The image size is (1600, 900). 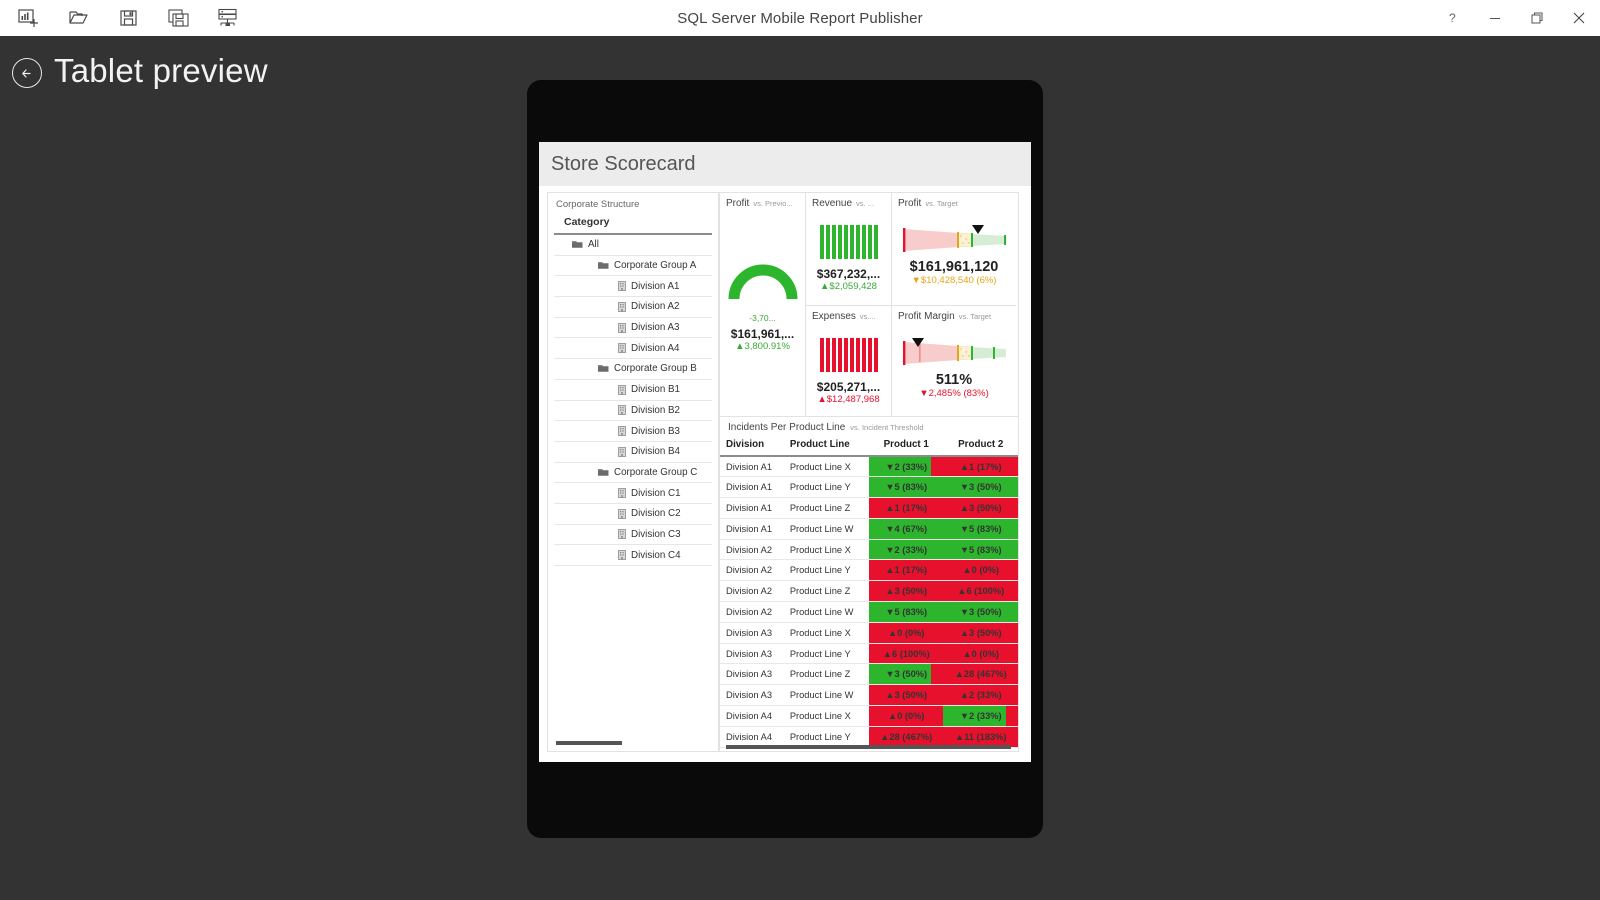 I want to click on table-horizontal-scrollbar, so click(x=868, y=747).